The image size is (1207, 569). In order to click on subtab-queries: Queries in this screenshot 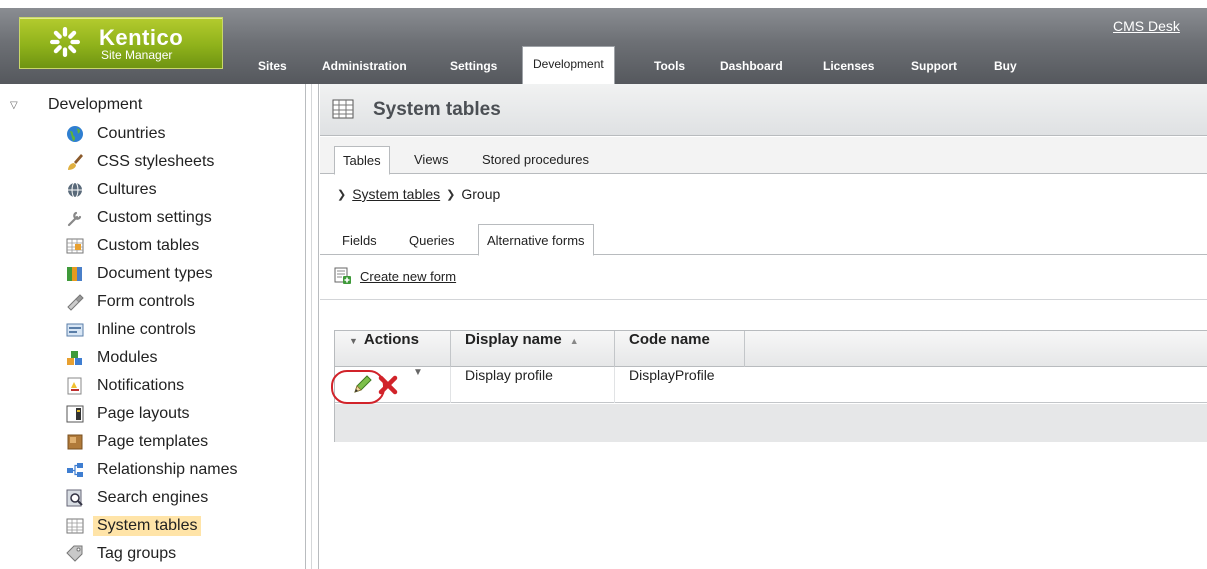, I will do `click(432, 241)`.